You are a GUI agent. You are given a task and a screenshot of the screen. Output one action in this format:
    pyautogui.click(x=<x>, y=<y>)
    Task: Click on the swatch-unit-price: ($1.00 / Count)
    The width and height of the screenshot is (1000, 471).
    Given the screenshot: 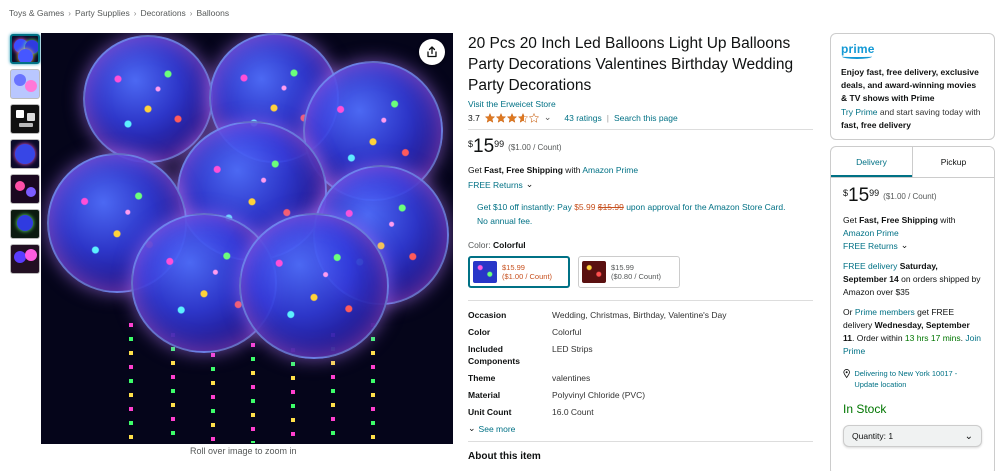 What is the action you would take?
    pyautogui.click(x=527, y=276)
    